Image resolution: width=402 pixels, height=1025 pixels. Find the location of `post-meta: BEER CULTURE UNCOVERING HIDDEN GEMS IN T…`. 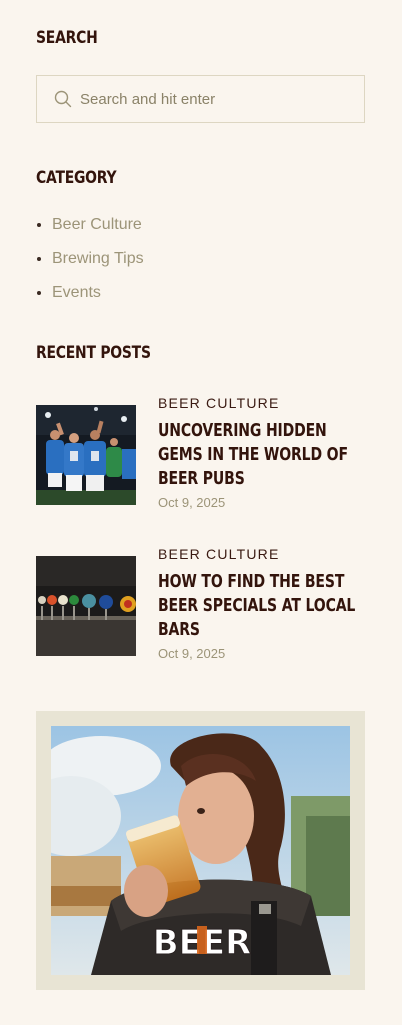

post-meta: BEER CULTURE UNCOVERING HIDDEN GEMS IN T… is located at coordinates (261, 452).